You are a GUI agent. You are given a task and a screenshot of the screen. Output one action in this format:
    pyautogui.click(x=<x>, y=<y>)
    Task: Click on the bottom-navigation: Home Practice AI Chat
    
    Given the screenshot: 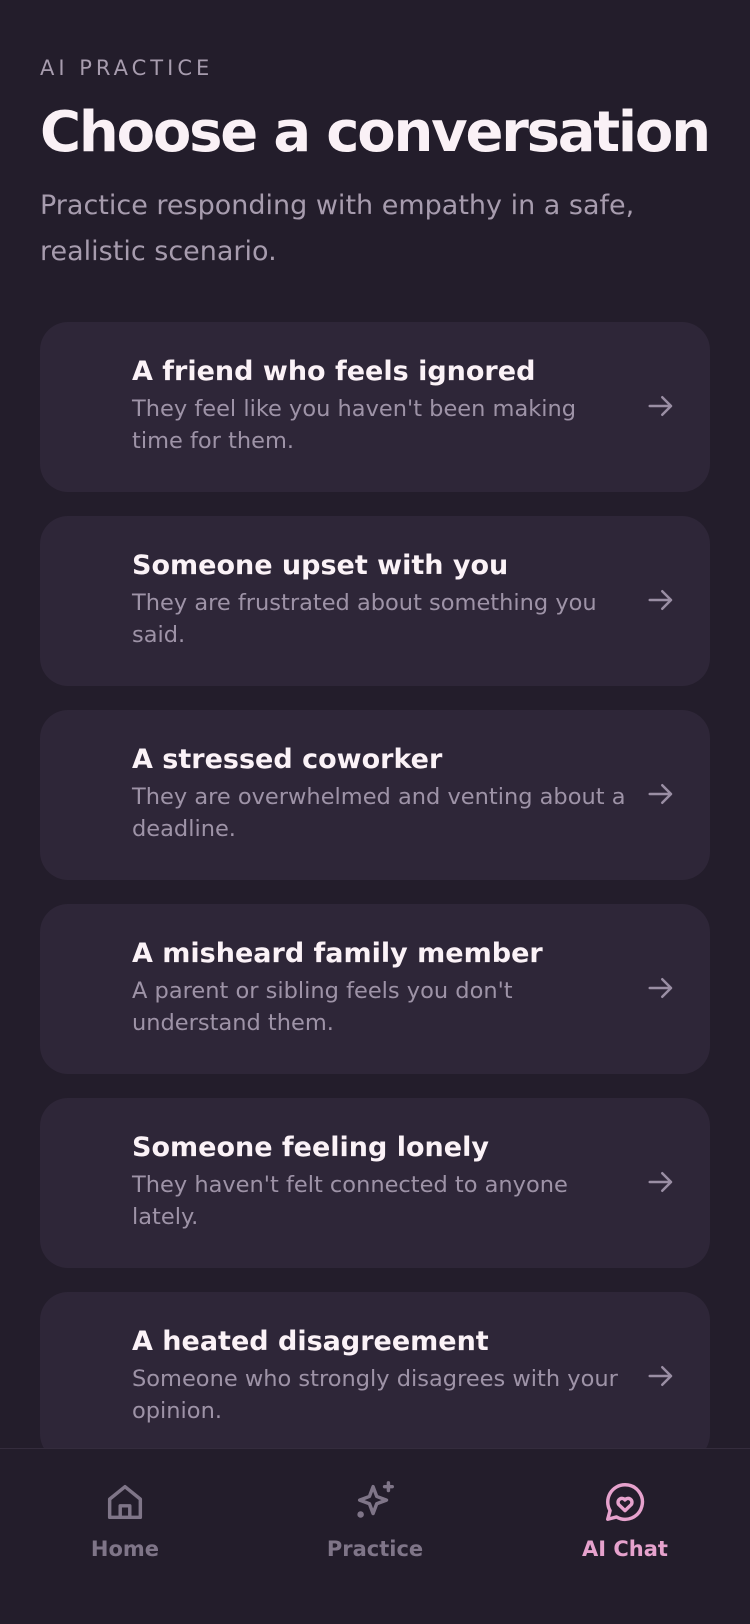 What is the action you would take?
    pyautogui.click(x=375, y=1536)
    